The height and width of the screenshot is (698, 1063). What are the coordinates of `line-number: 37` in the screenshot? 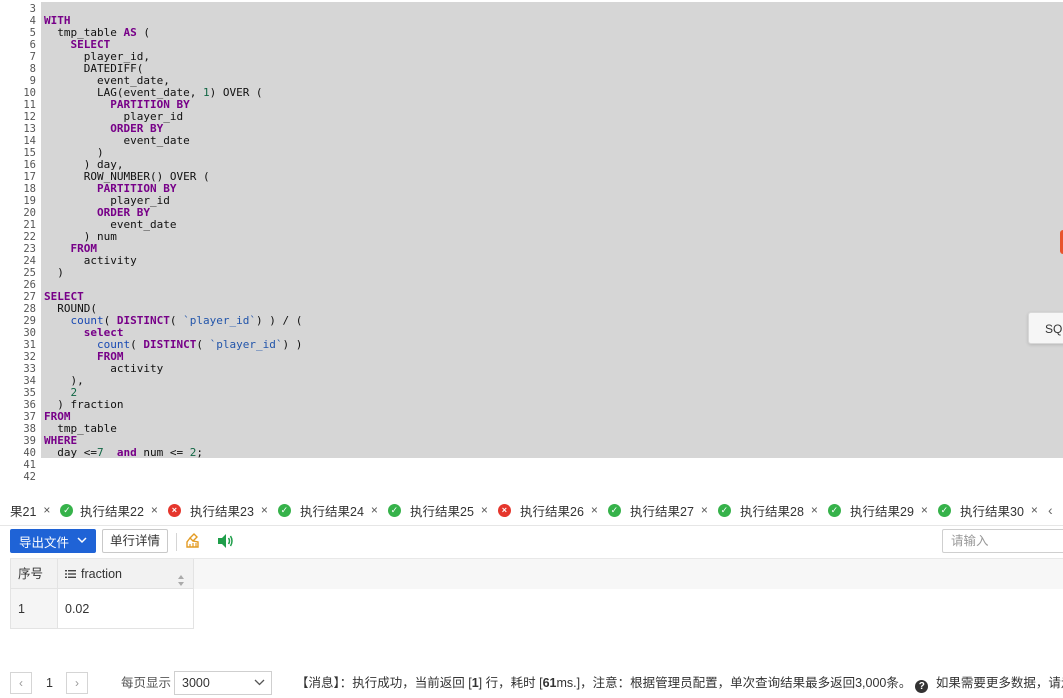 It's located at (29, 417).